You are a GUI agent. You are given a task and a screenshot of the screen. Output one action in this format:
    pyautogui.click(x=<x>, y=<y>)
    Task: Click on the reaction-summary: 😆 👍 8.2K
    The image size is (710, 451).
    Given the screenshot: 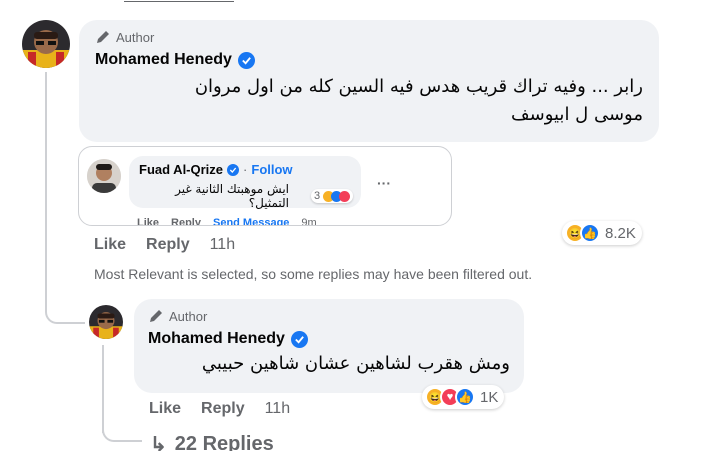 What is the action you would take?
    pyautogui.click(x=602, y=233)
    